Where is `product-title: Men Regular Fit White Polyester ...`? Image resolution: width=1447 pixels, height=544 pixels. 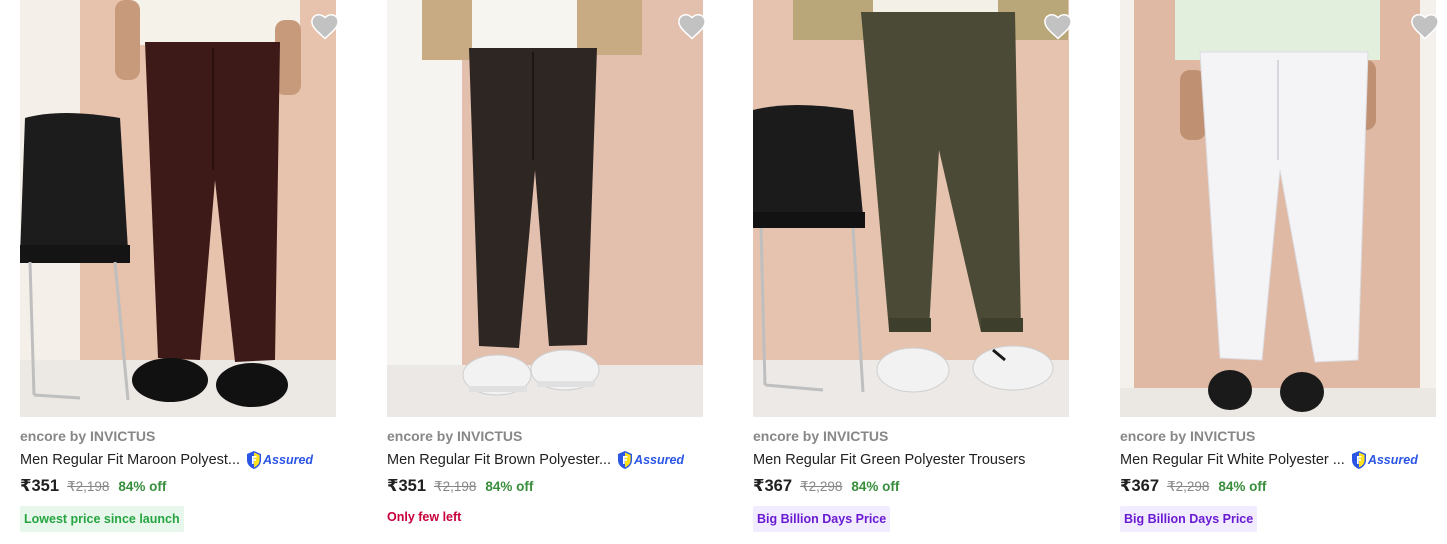
product-title: Men Regular Fit White Polyester ... is located at coordinates (1232, 460).